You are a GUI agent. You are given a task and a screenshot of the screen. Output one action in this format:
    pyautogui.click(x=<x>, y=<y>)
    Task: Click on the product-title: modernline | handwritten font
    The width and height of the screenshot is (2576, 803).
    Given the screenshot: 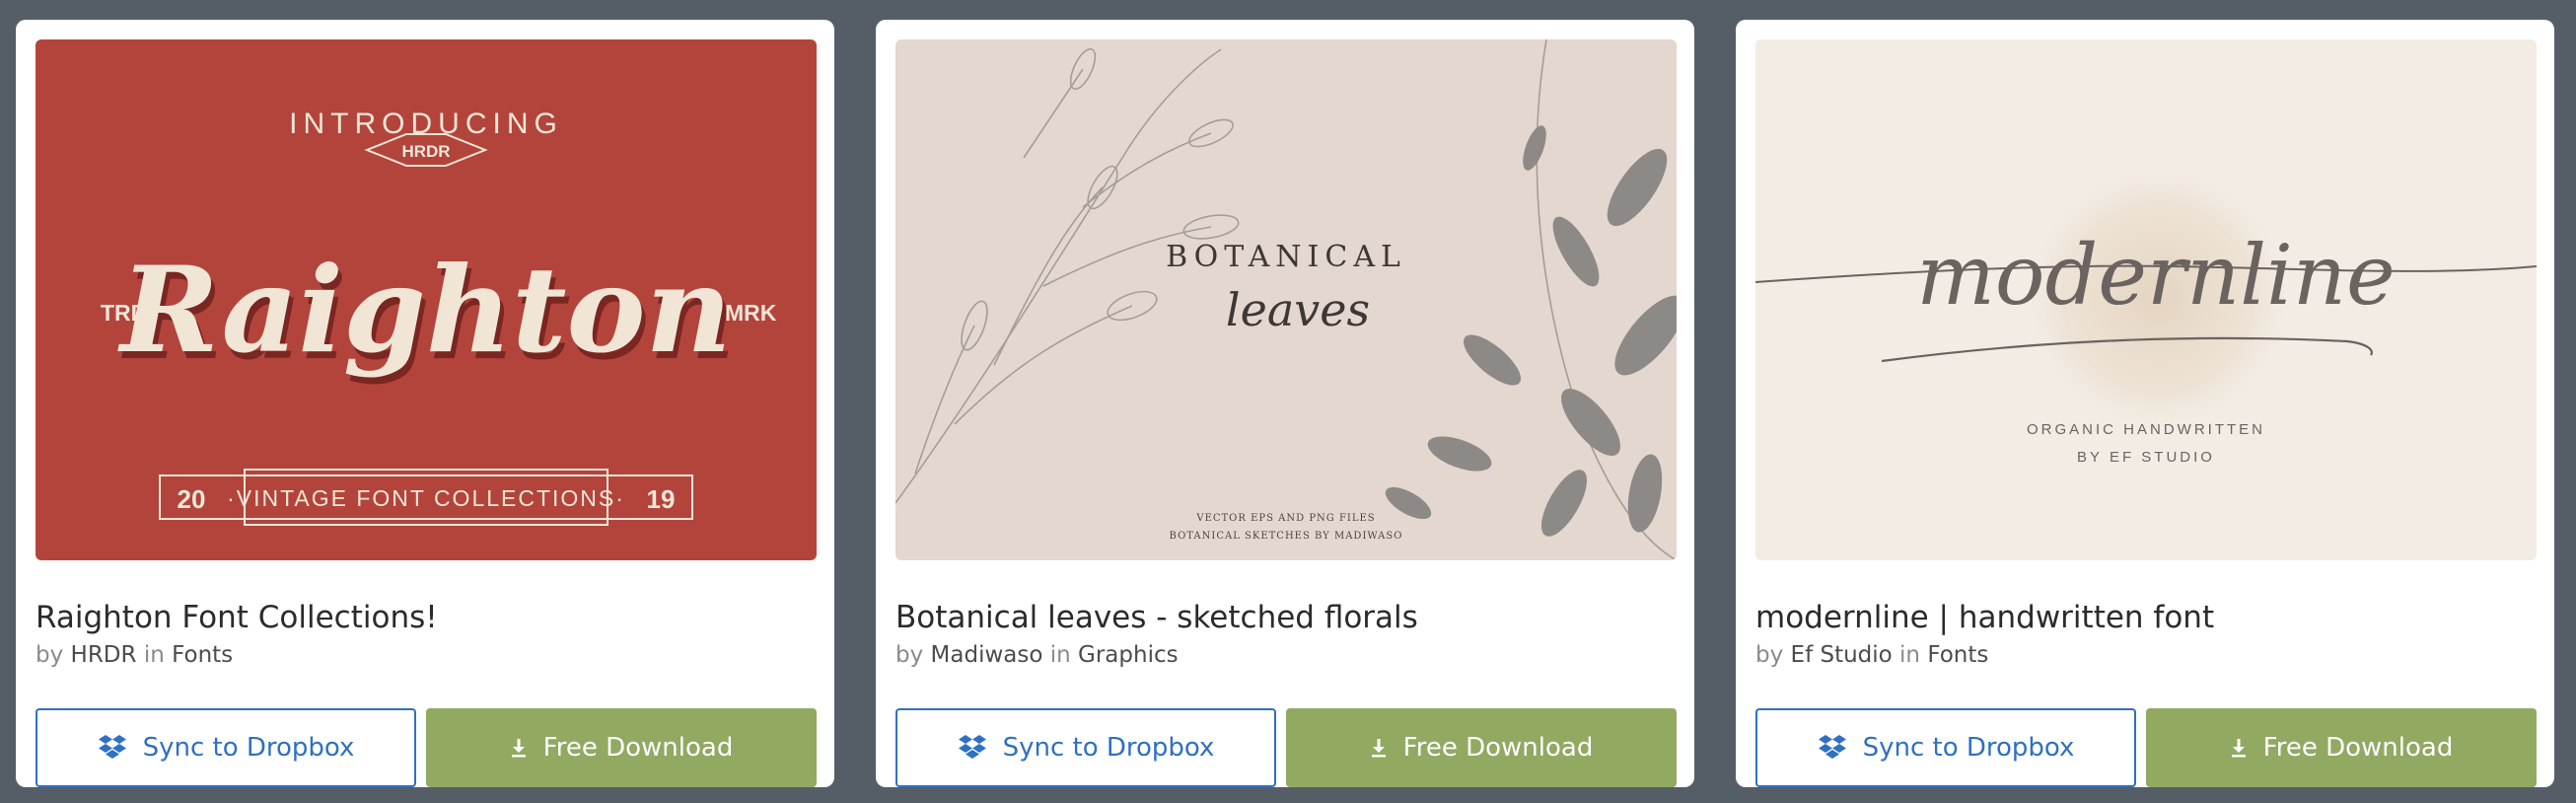 What is the action you would take?
    pyautogui.click(x=2145, y=617)
    